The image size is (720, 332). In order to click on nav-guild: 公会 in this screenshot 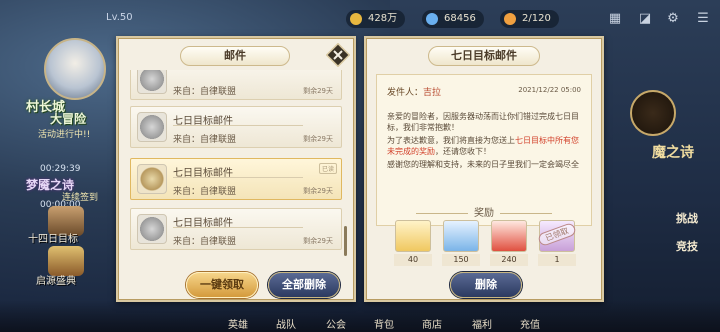, I will do `click(336, 323)`.